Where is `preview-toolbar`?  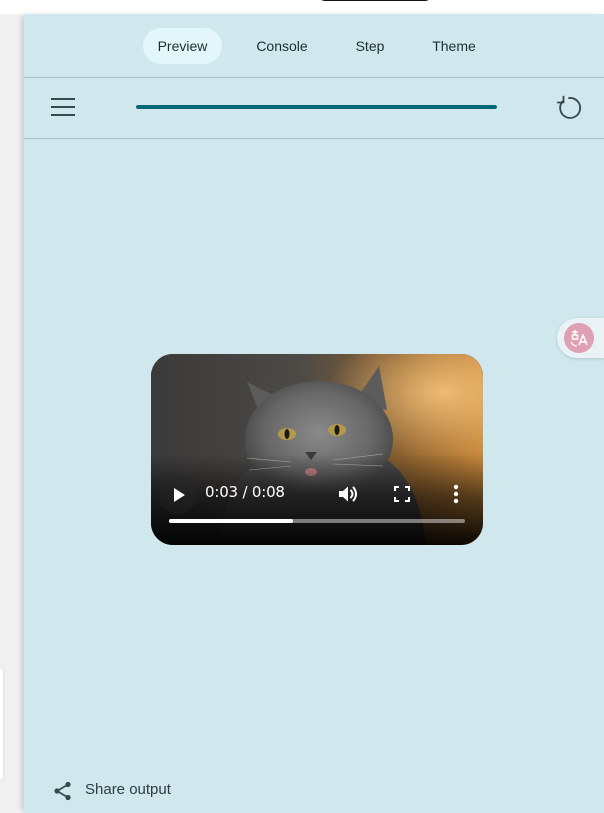
preview-toolbar is located at coordinates (314, 108).